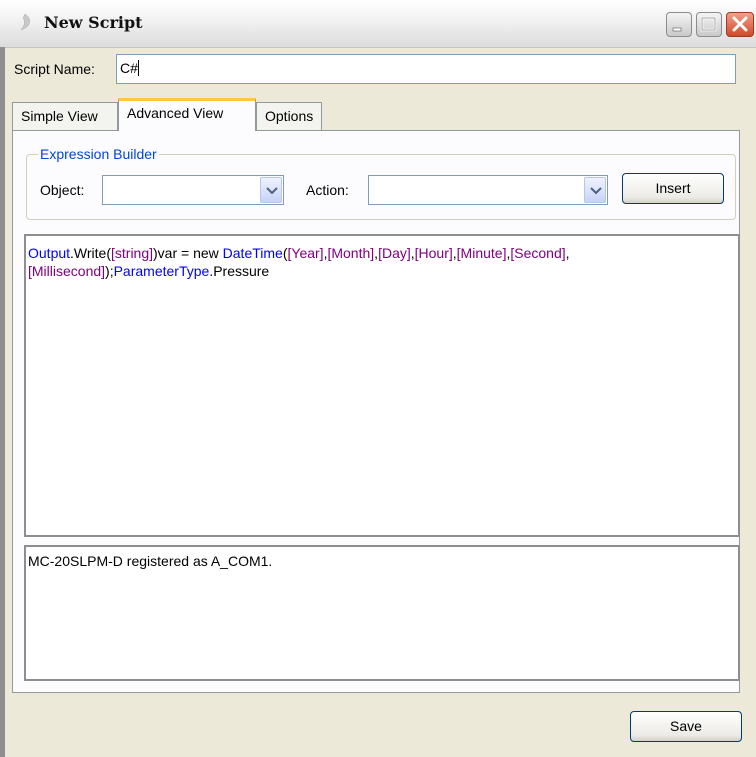  What do you see at coordinates (59, 116) in the screenshot?
I see `tab-simple-view-label: Simple View` at bounding box center [59, 116].